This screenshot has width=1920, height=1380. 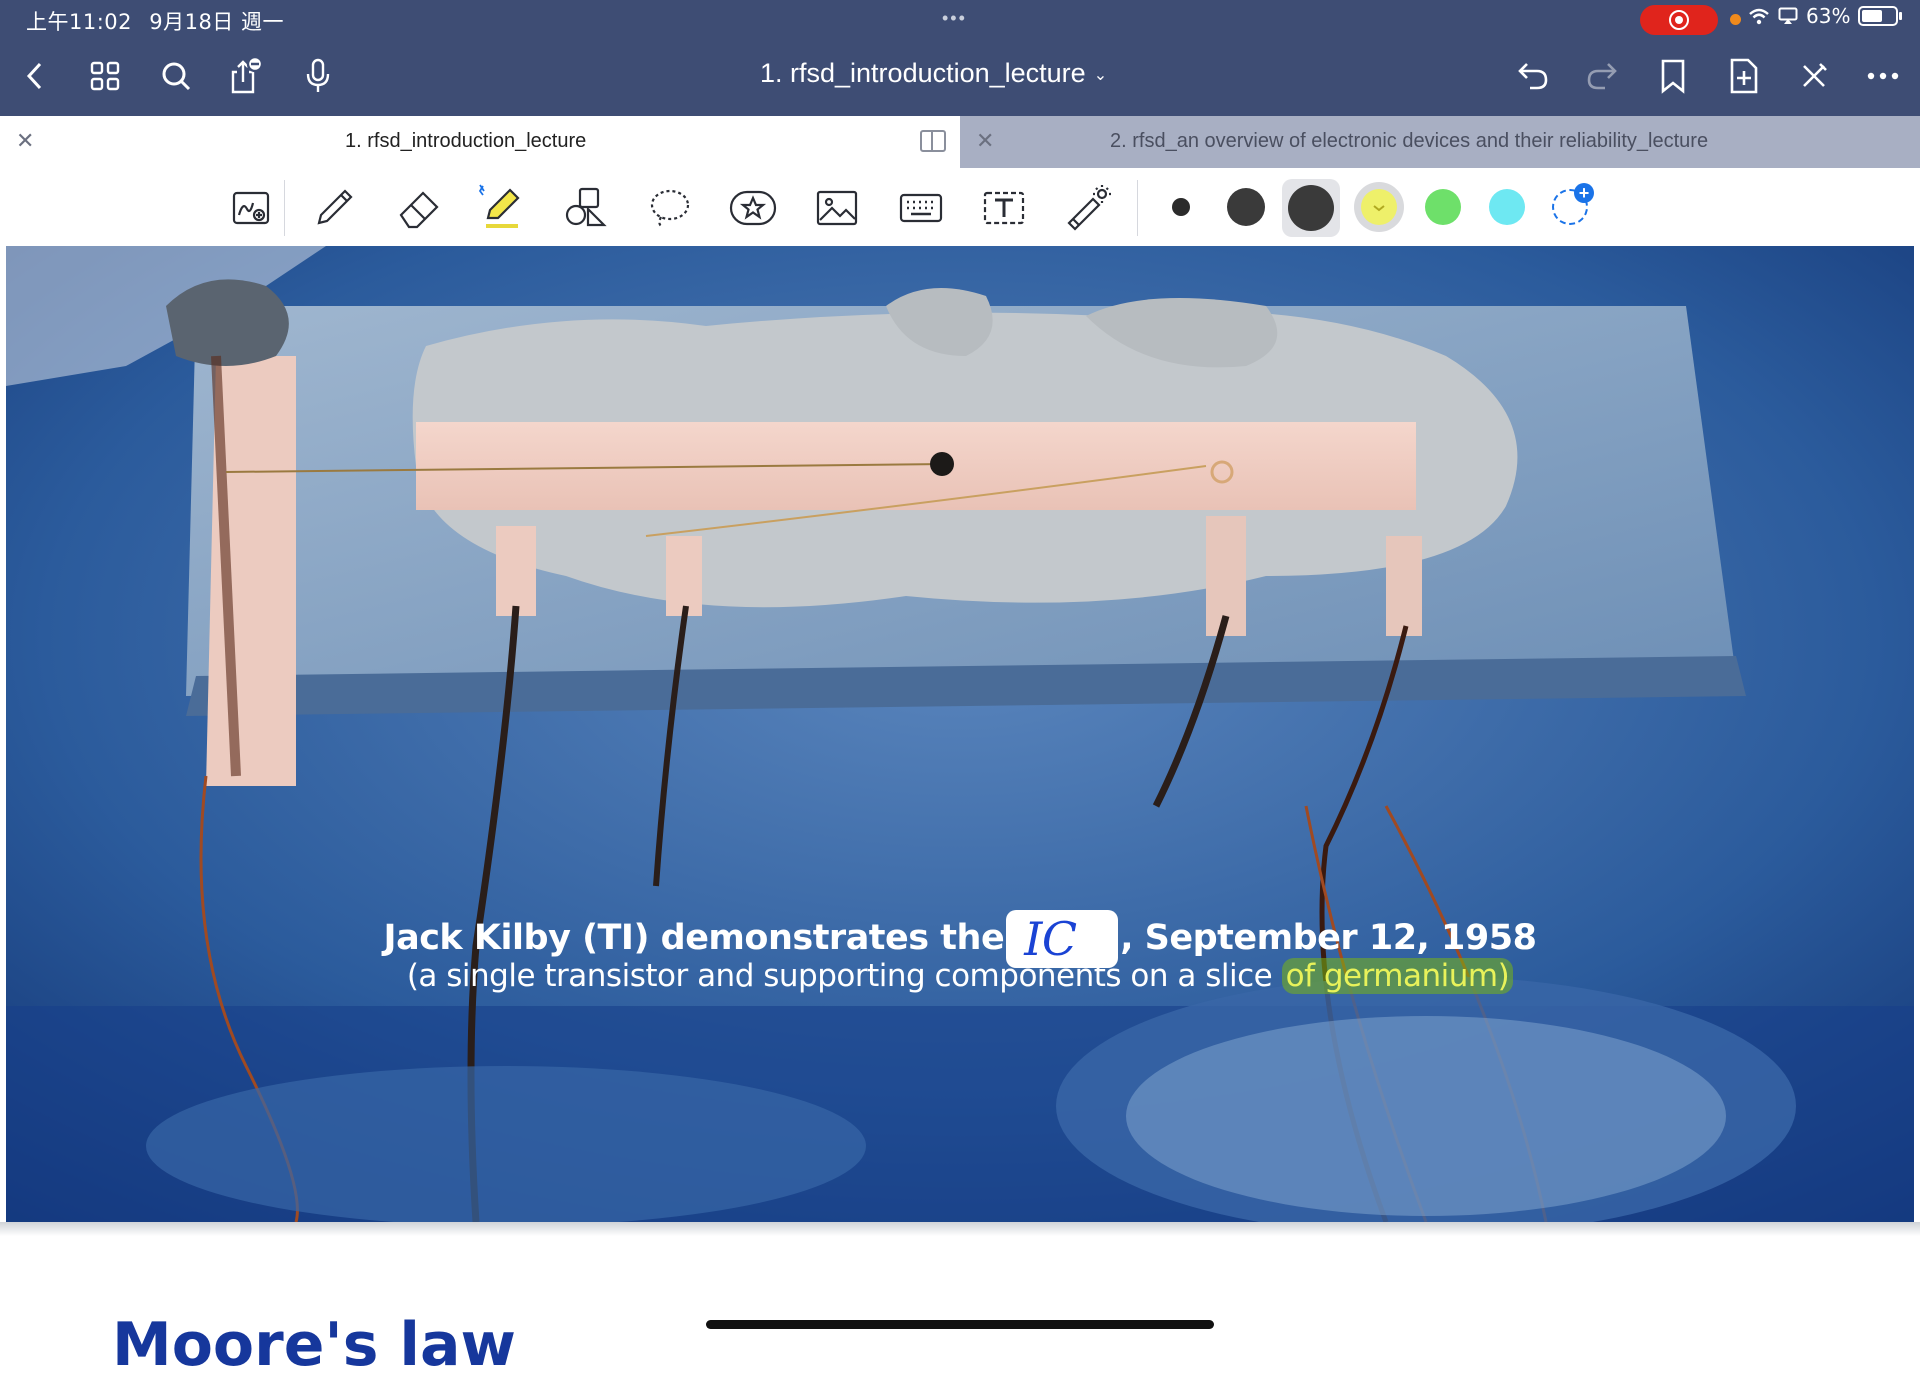 I want to click on add-page-button, so click(x=1744, y=76).